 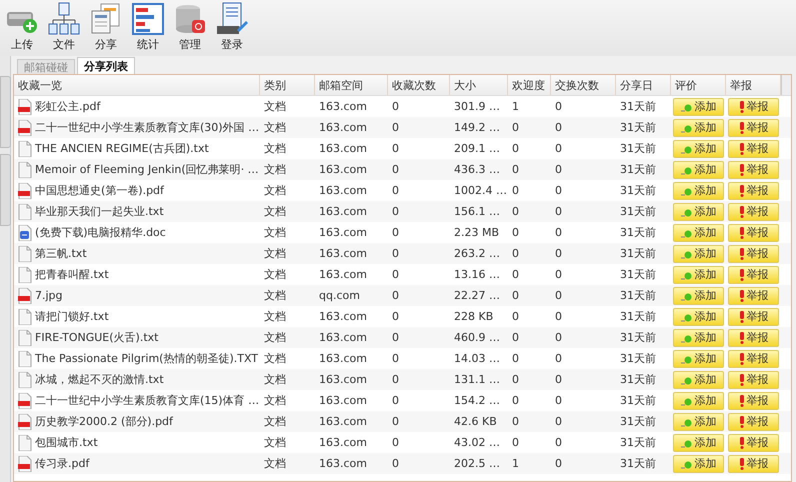 What do you see at coordinates (515, 106) in the screenshot?
I see `table-cell: 1` at bounding box center [515, 106].